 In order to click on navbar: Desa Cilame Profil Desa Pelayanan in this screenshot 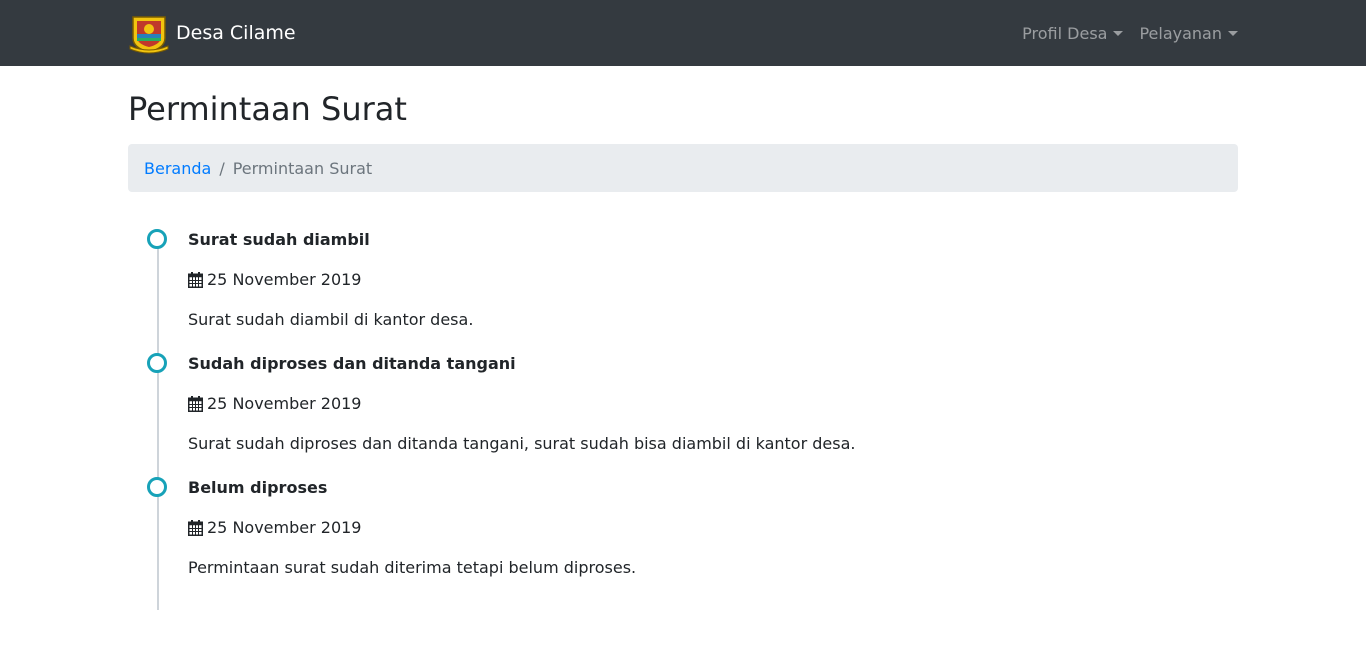, I will do `click(683, 33)`.